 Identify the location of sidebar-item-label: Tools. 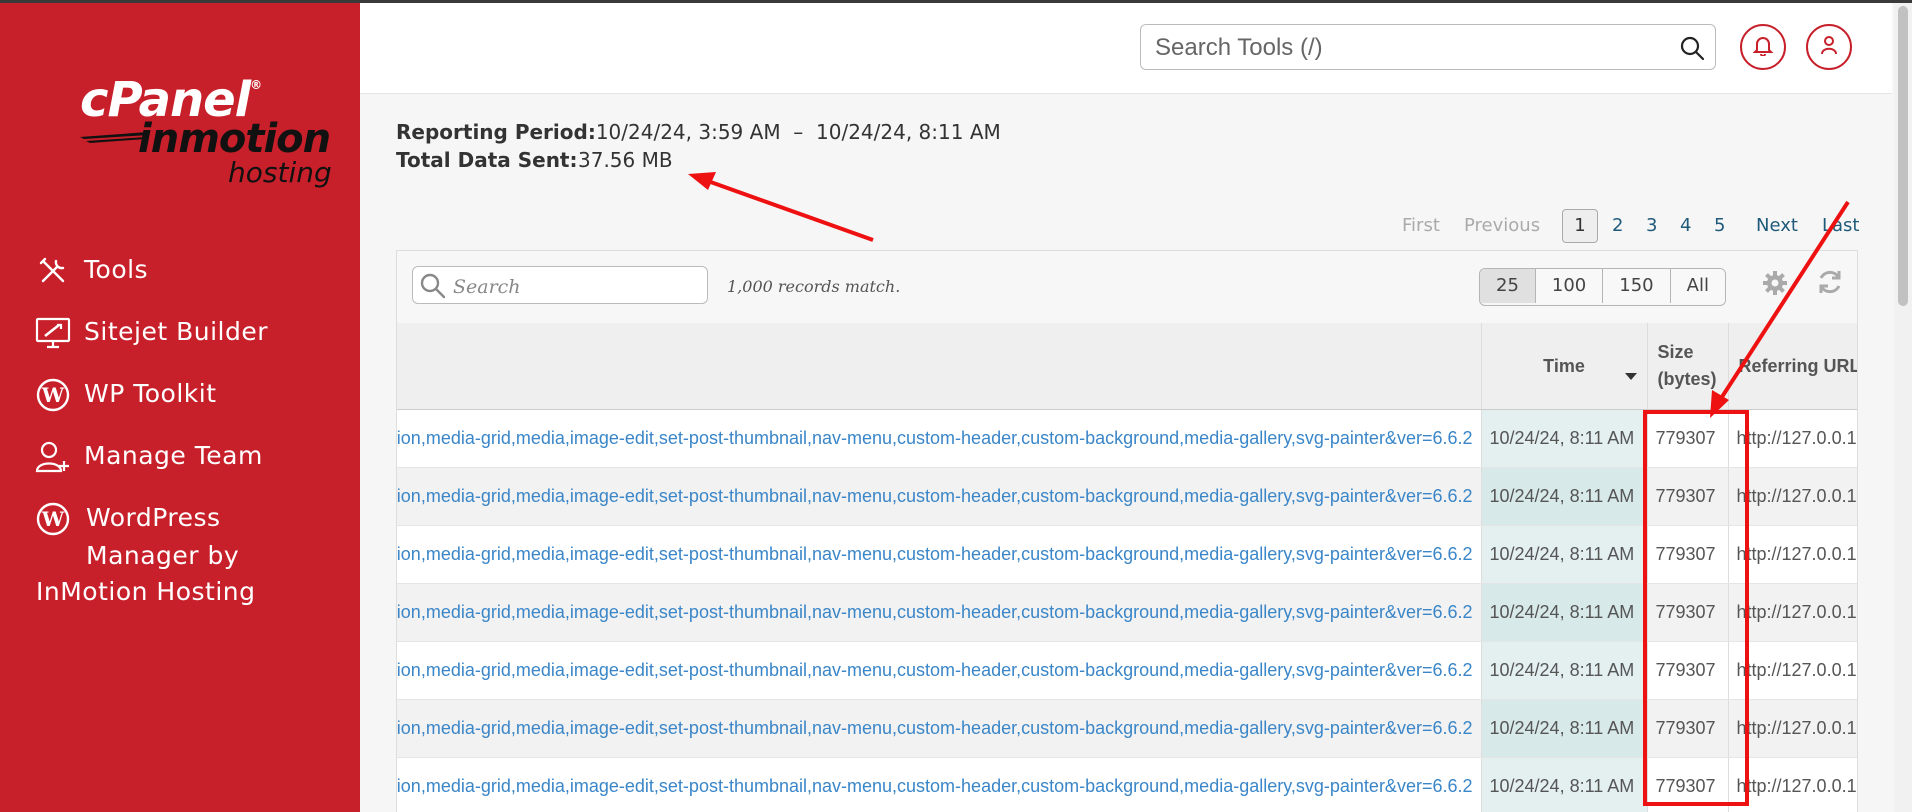
(116, 269).